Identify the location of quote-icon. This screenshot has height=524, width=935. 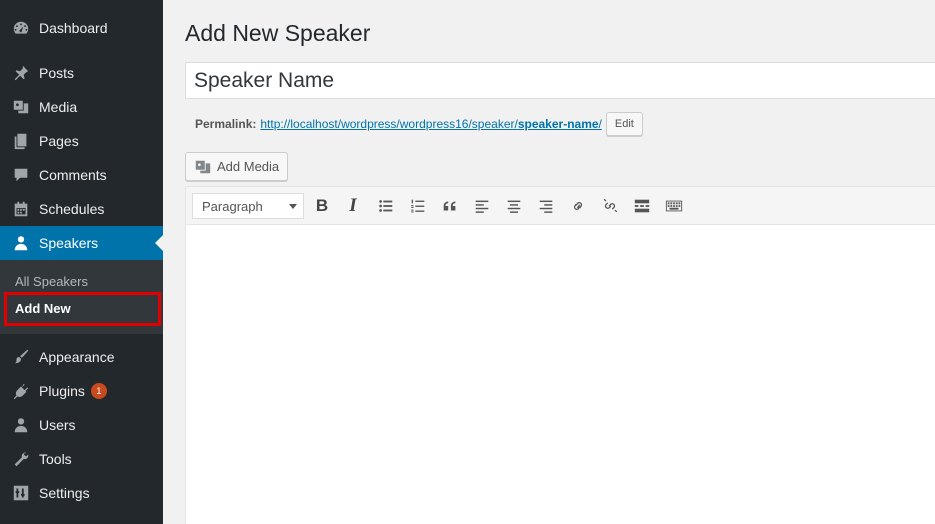
(449, 206).